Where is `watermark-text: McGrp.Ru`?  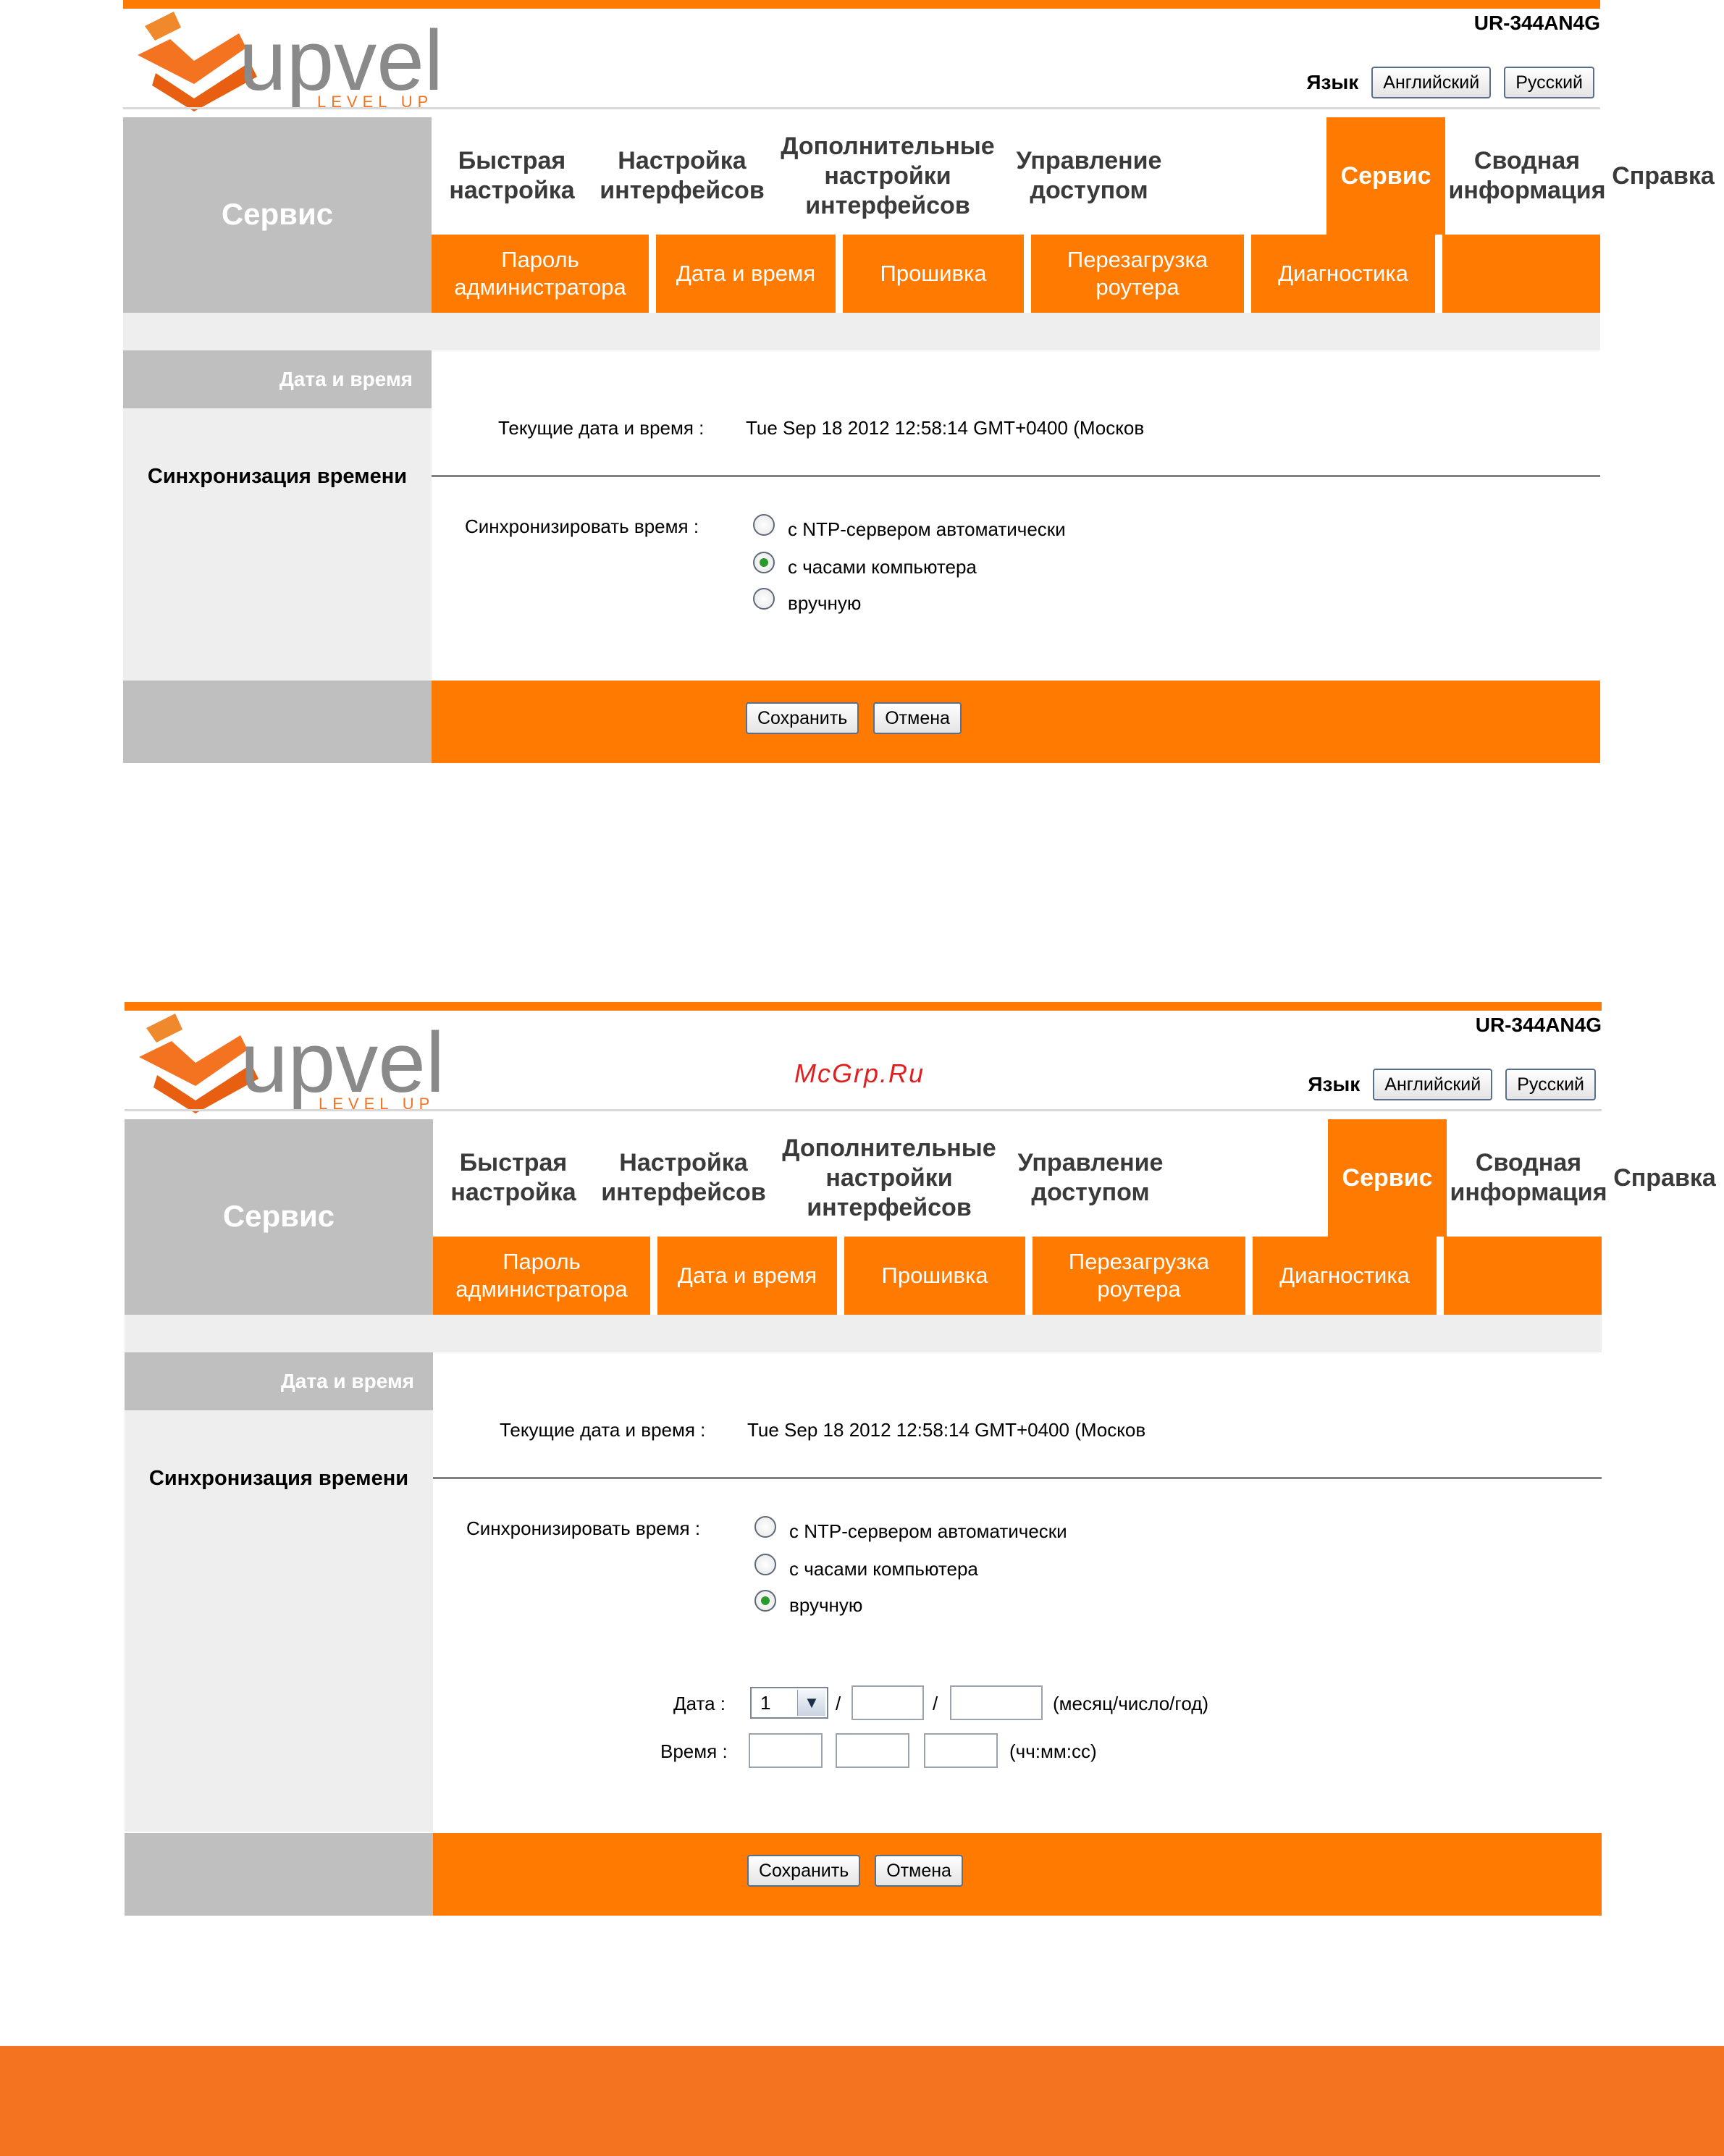
watermark-text: McGrp.Ru is located at coordinates (859, 1073).